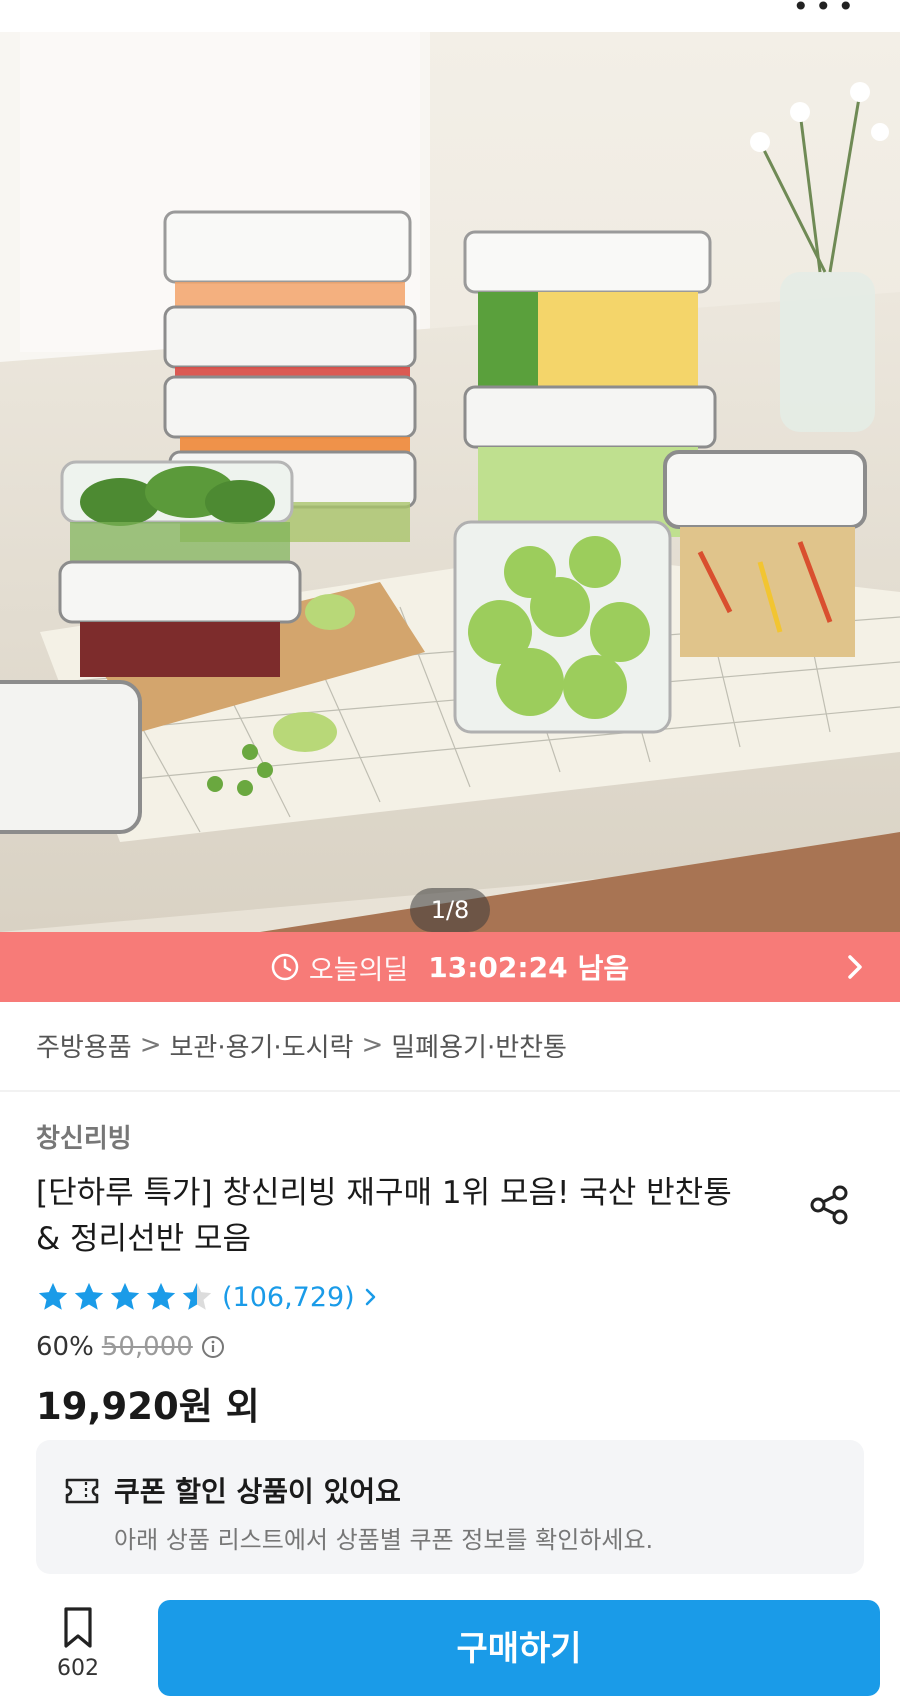  I want to click on bottom-action-bar: 602 구매하기, so click(450, 1650).